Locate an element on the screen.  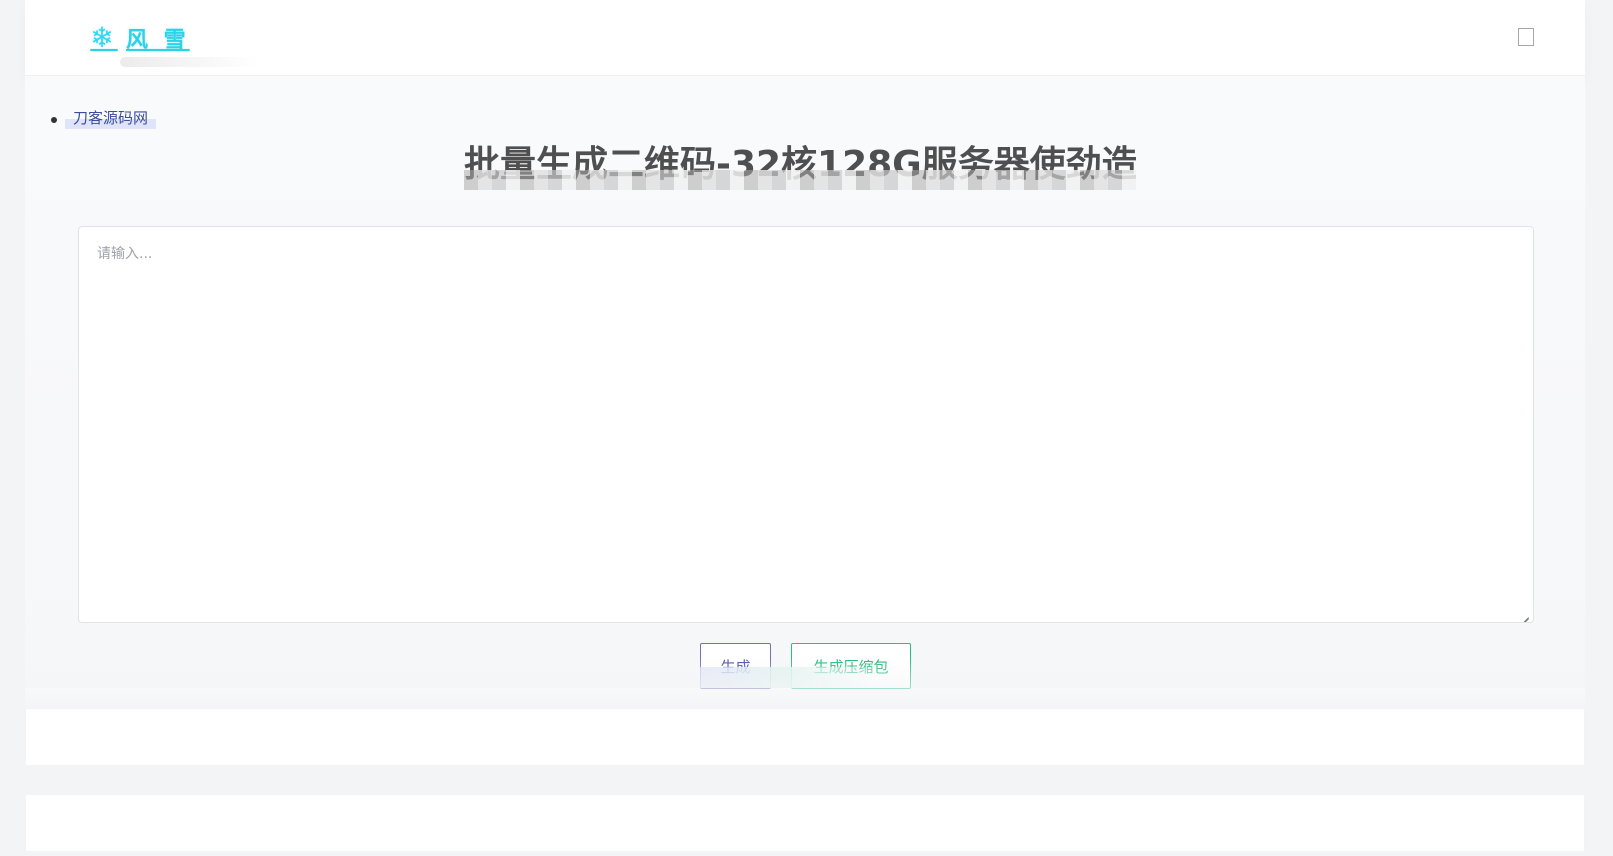
left-page-gutter is located at coordinates (12, 428).